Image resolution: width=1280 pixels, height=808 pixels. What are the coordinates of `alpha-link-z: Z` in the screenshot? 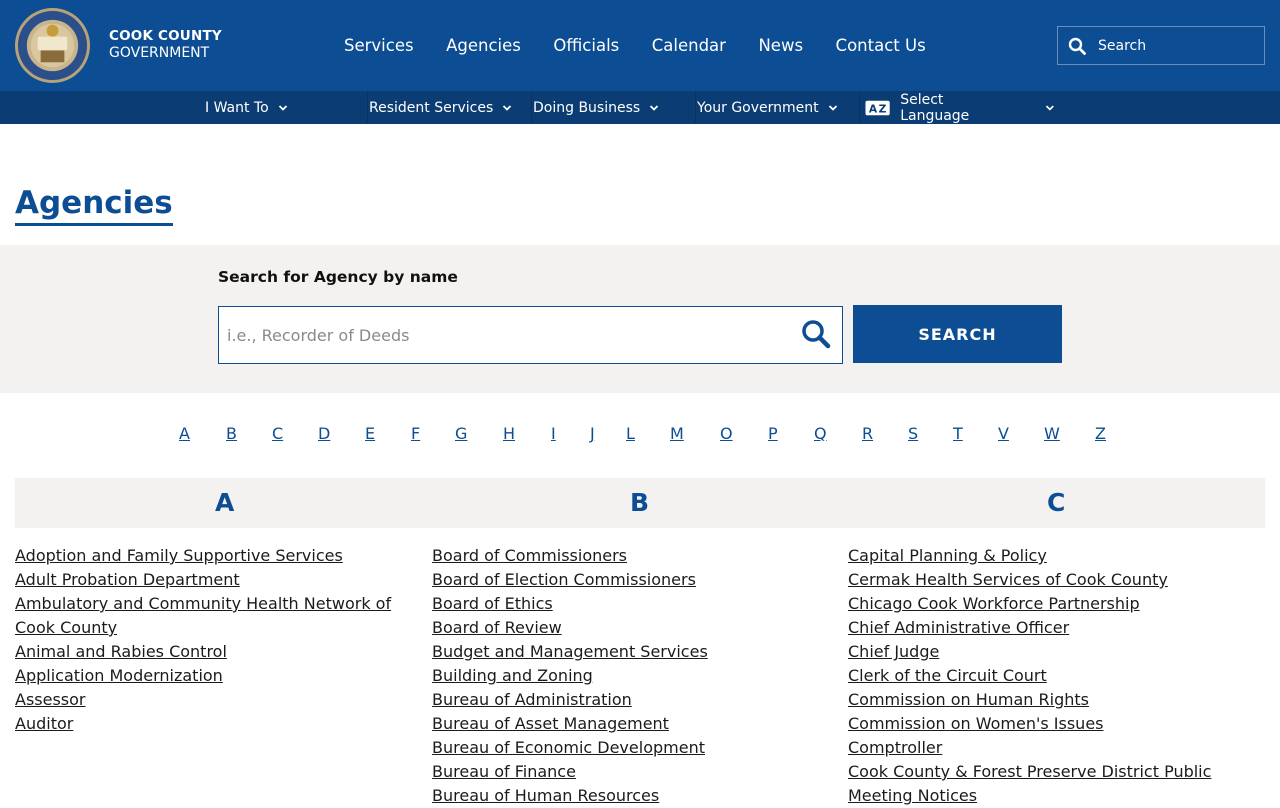 It's located at (1100, 434).